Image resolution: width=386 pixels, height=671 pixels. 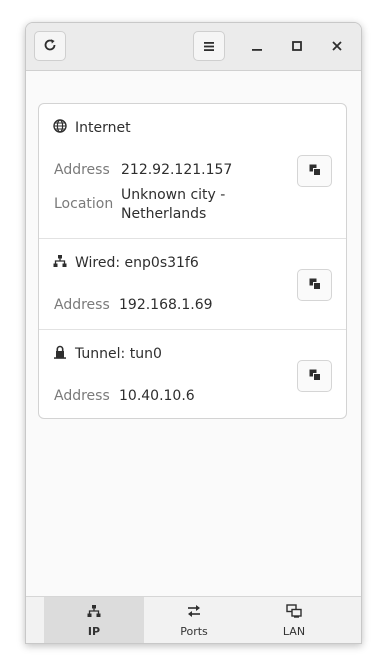 I want to click on maximize-button, so click(x=297, y=46).